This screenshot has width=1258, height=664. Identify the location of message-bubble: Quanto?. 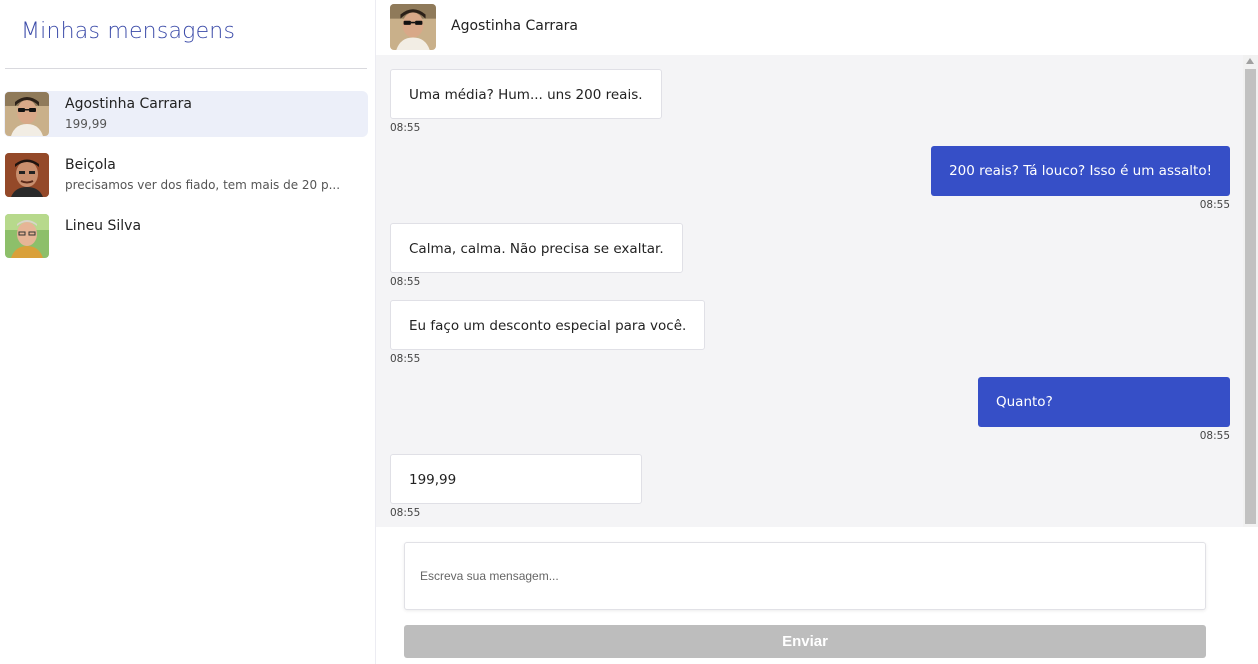
(1104, 402).